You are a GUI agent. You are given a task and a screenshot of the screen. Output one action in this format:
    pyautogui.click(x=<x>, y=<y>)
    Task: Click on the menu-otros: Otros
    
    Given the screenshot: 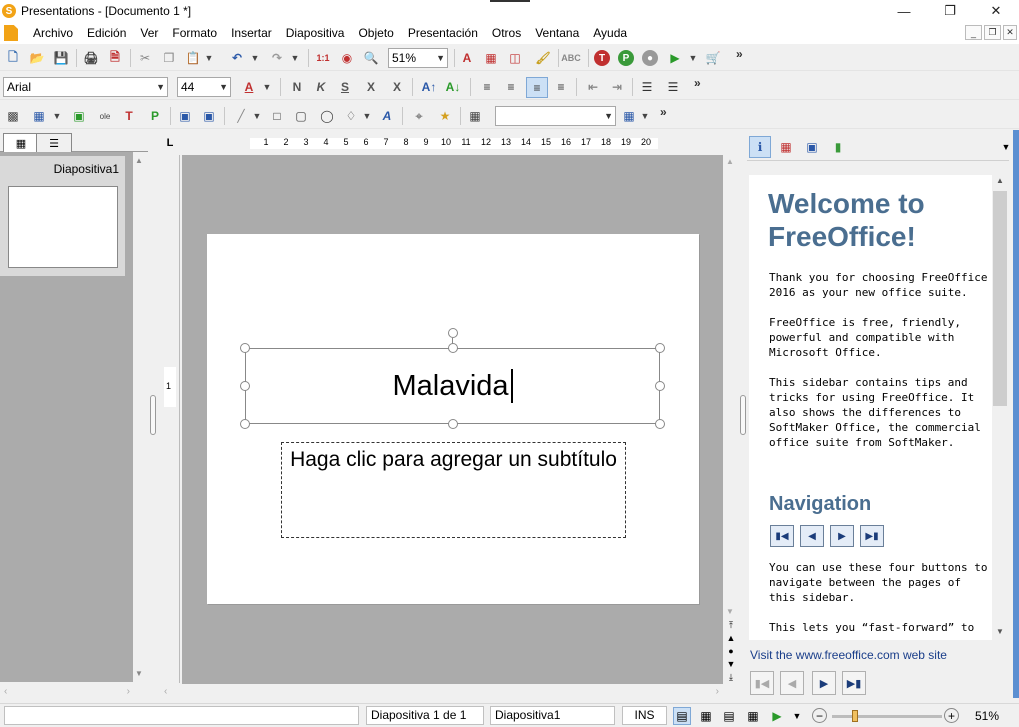 What is the action you would take?
    pyautogui.click(x=506, y=33)
    